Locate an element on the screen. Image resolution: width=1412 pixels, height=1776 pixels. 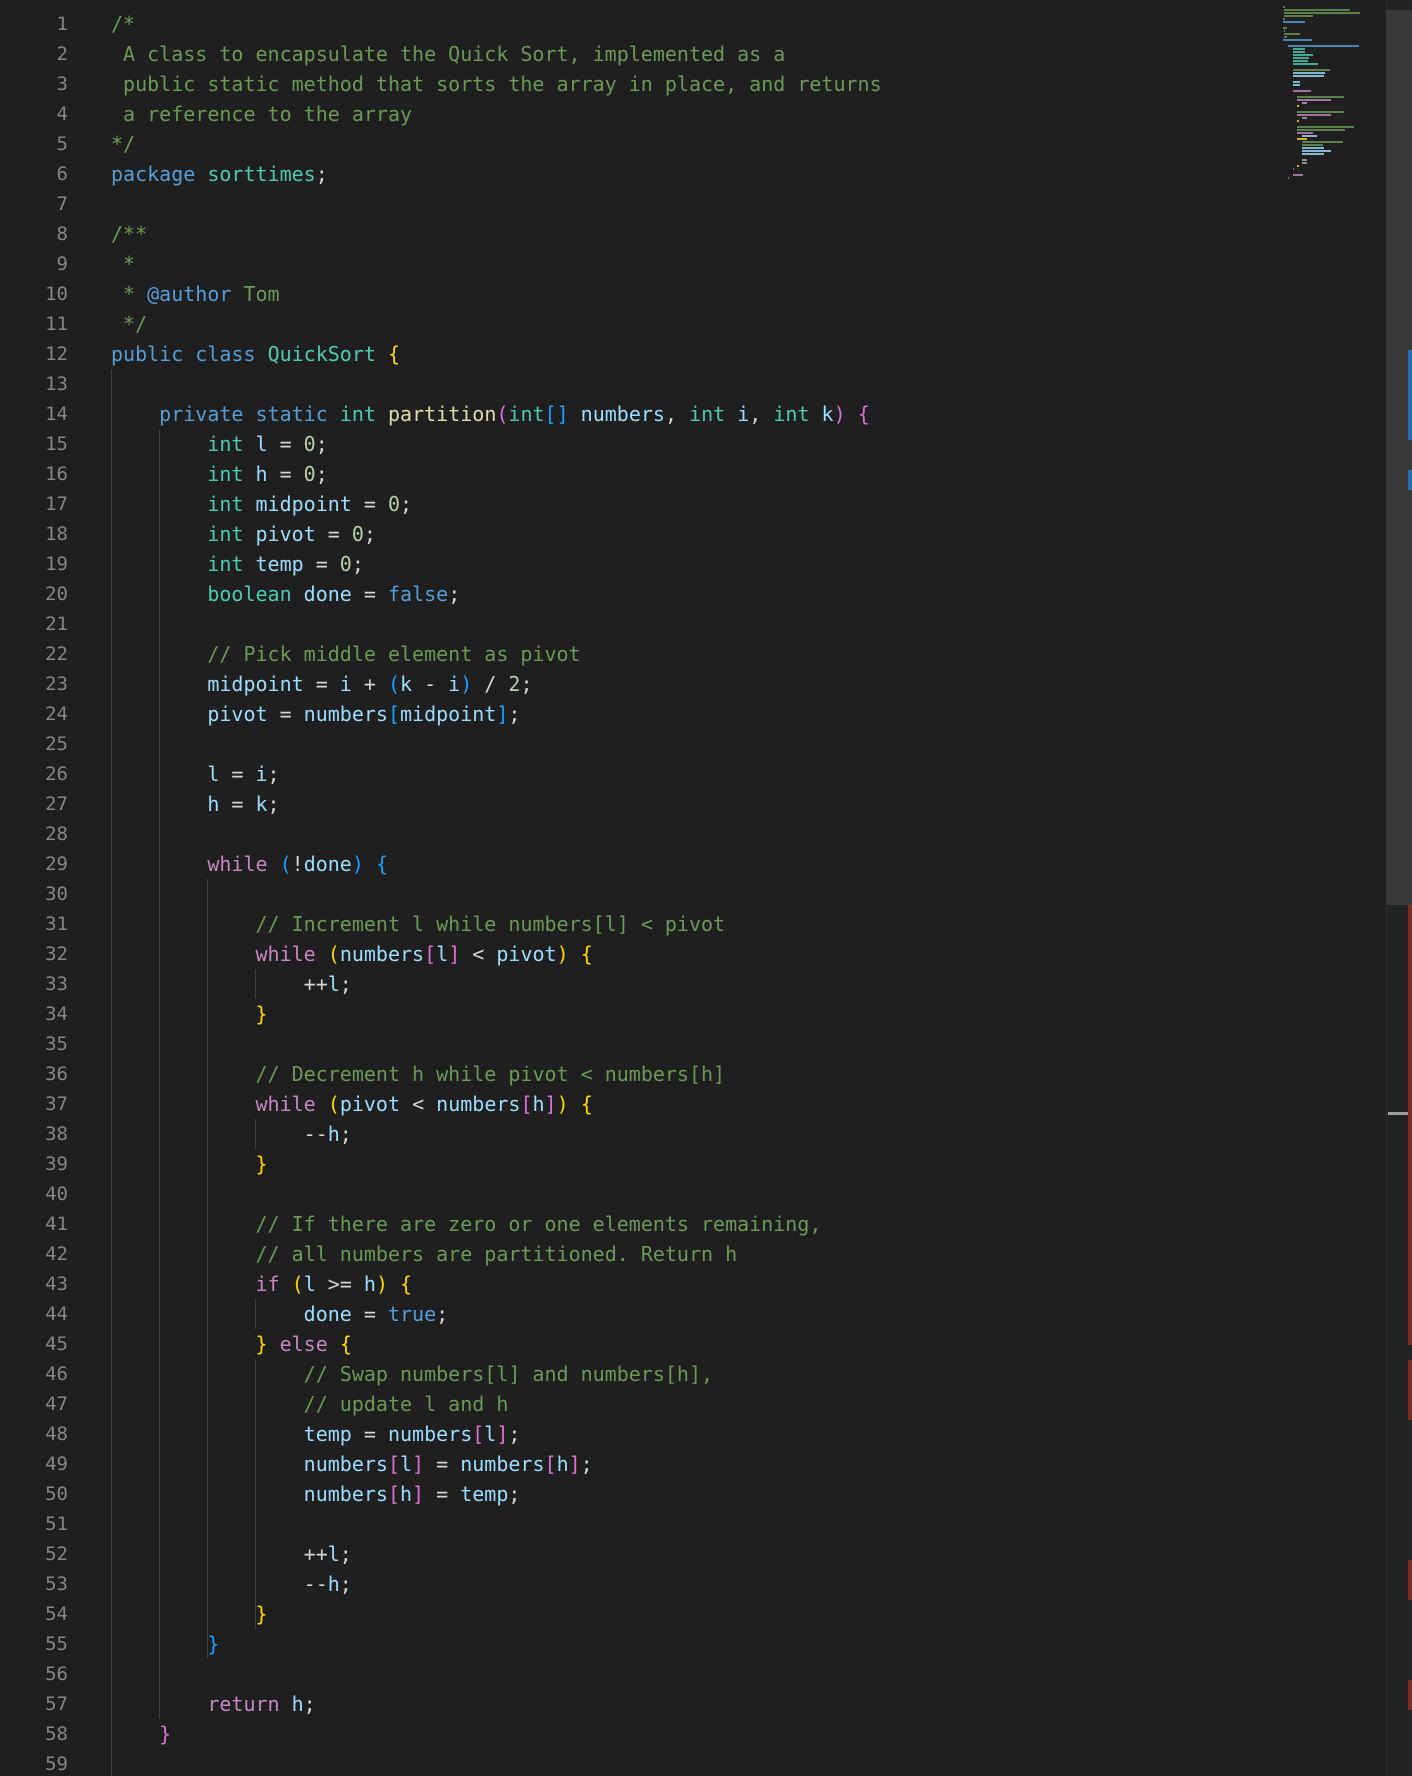
code-line: int midpoint = 0; is located at coordinates (701, 504).